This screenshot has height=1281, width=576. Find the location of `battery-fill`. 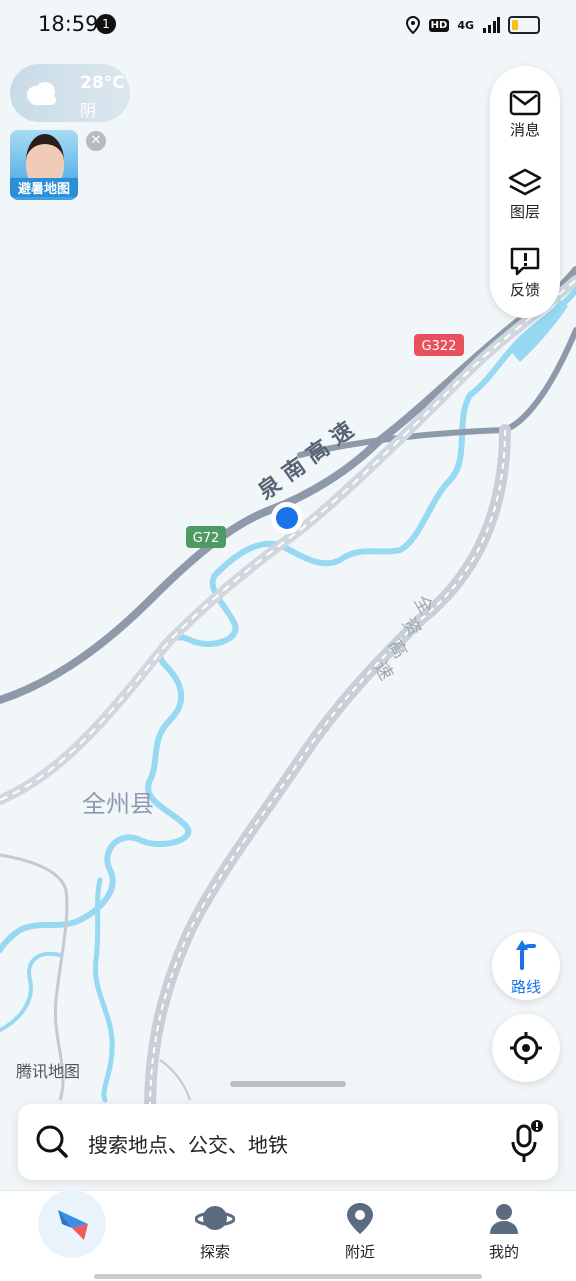

battery-fill is located at coordinates (515, 25).